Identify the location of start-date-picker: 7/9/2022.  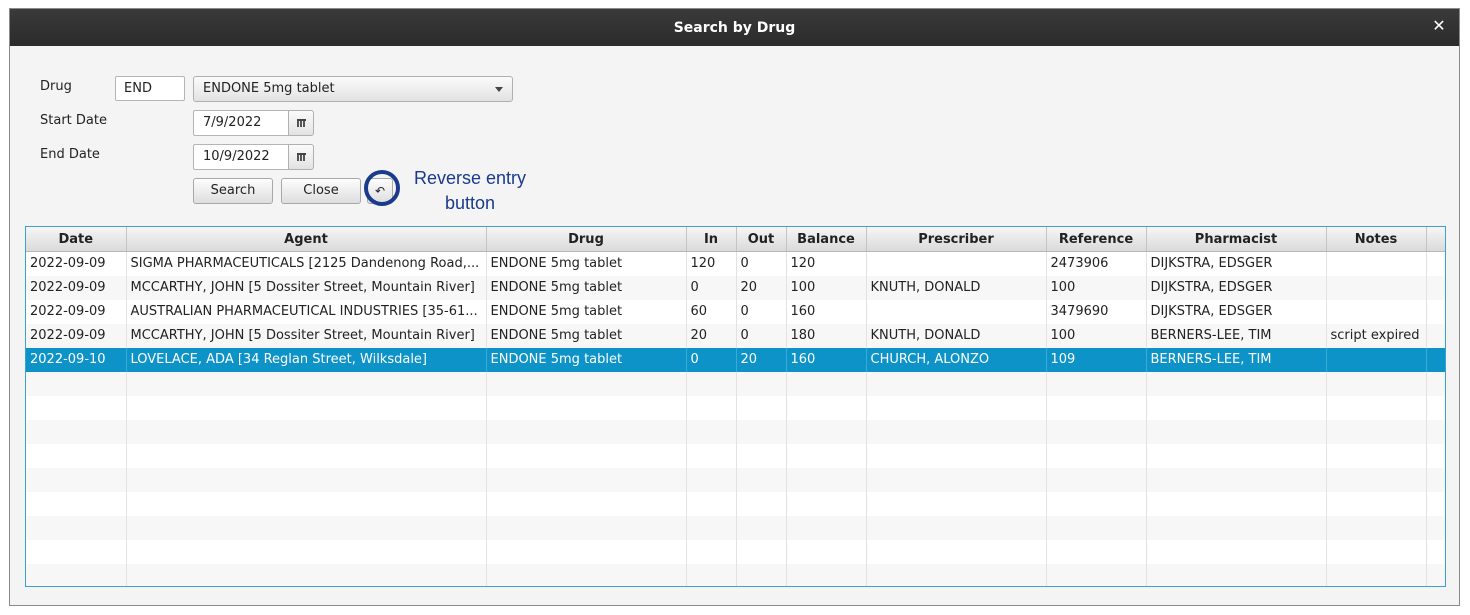
(253, 123).